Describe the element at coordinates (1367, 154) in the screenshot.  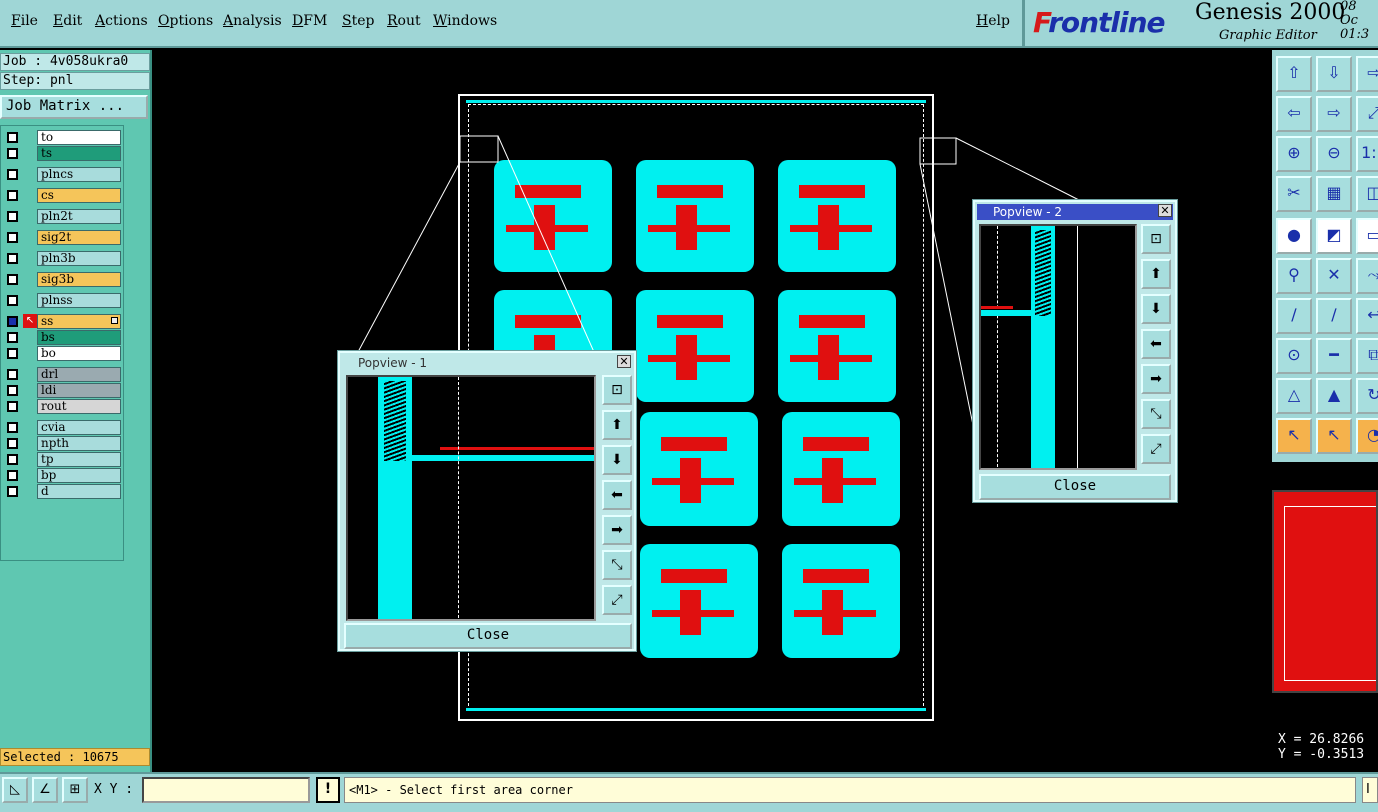
I see `ratio-icon: 1:1` at that location.